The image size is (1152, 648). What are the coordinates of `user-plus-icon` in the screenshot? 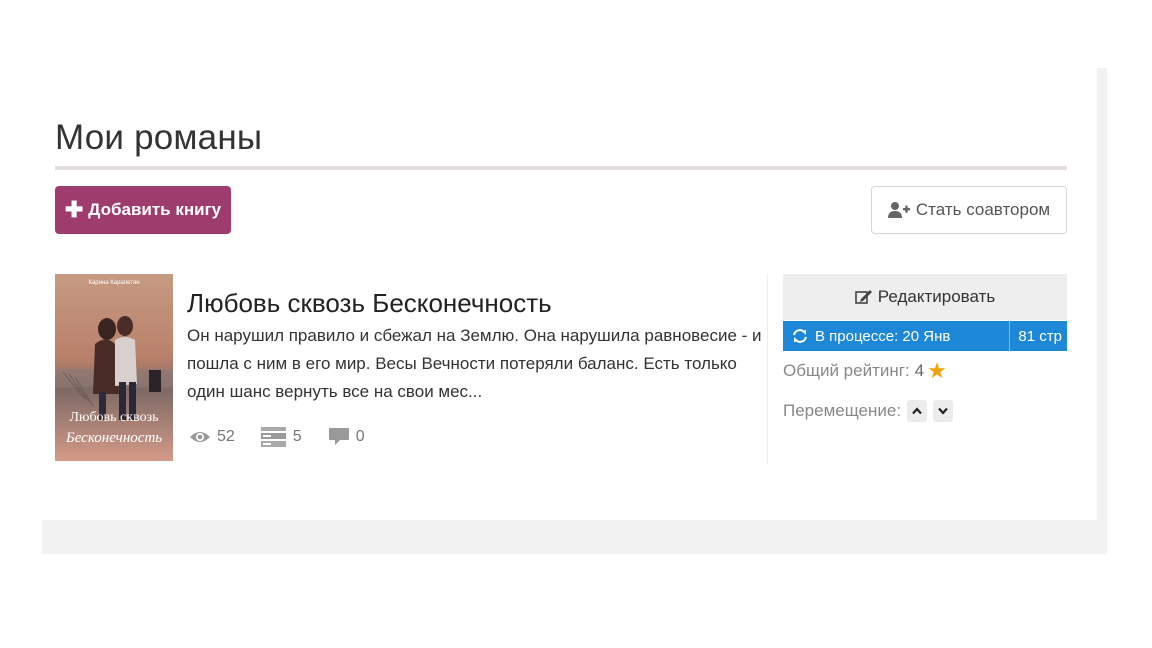 It's located at (898, 210).